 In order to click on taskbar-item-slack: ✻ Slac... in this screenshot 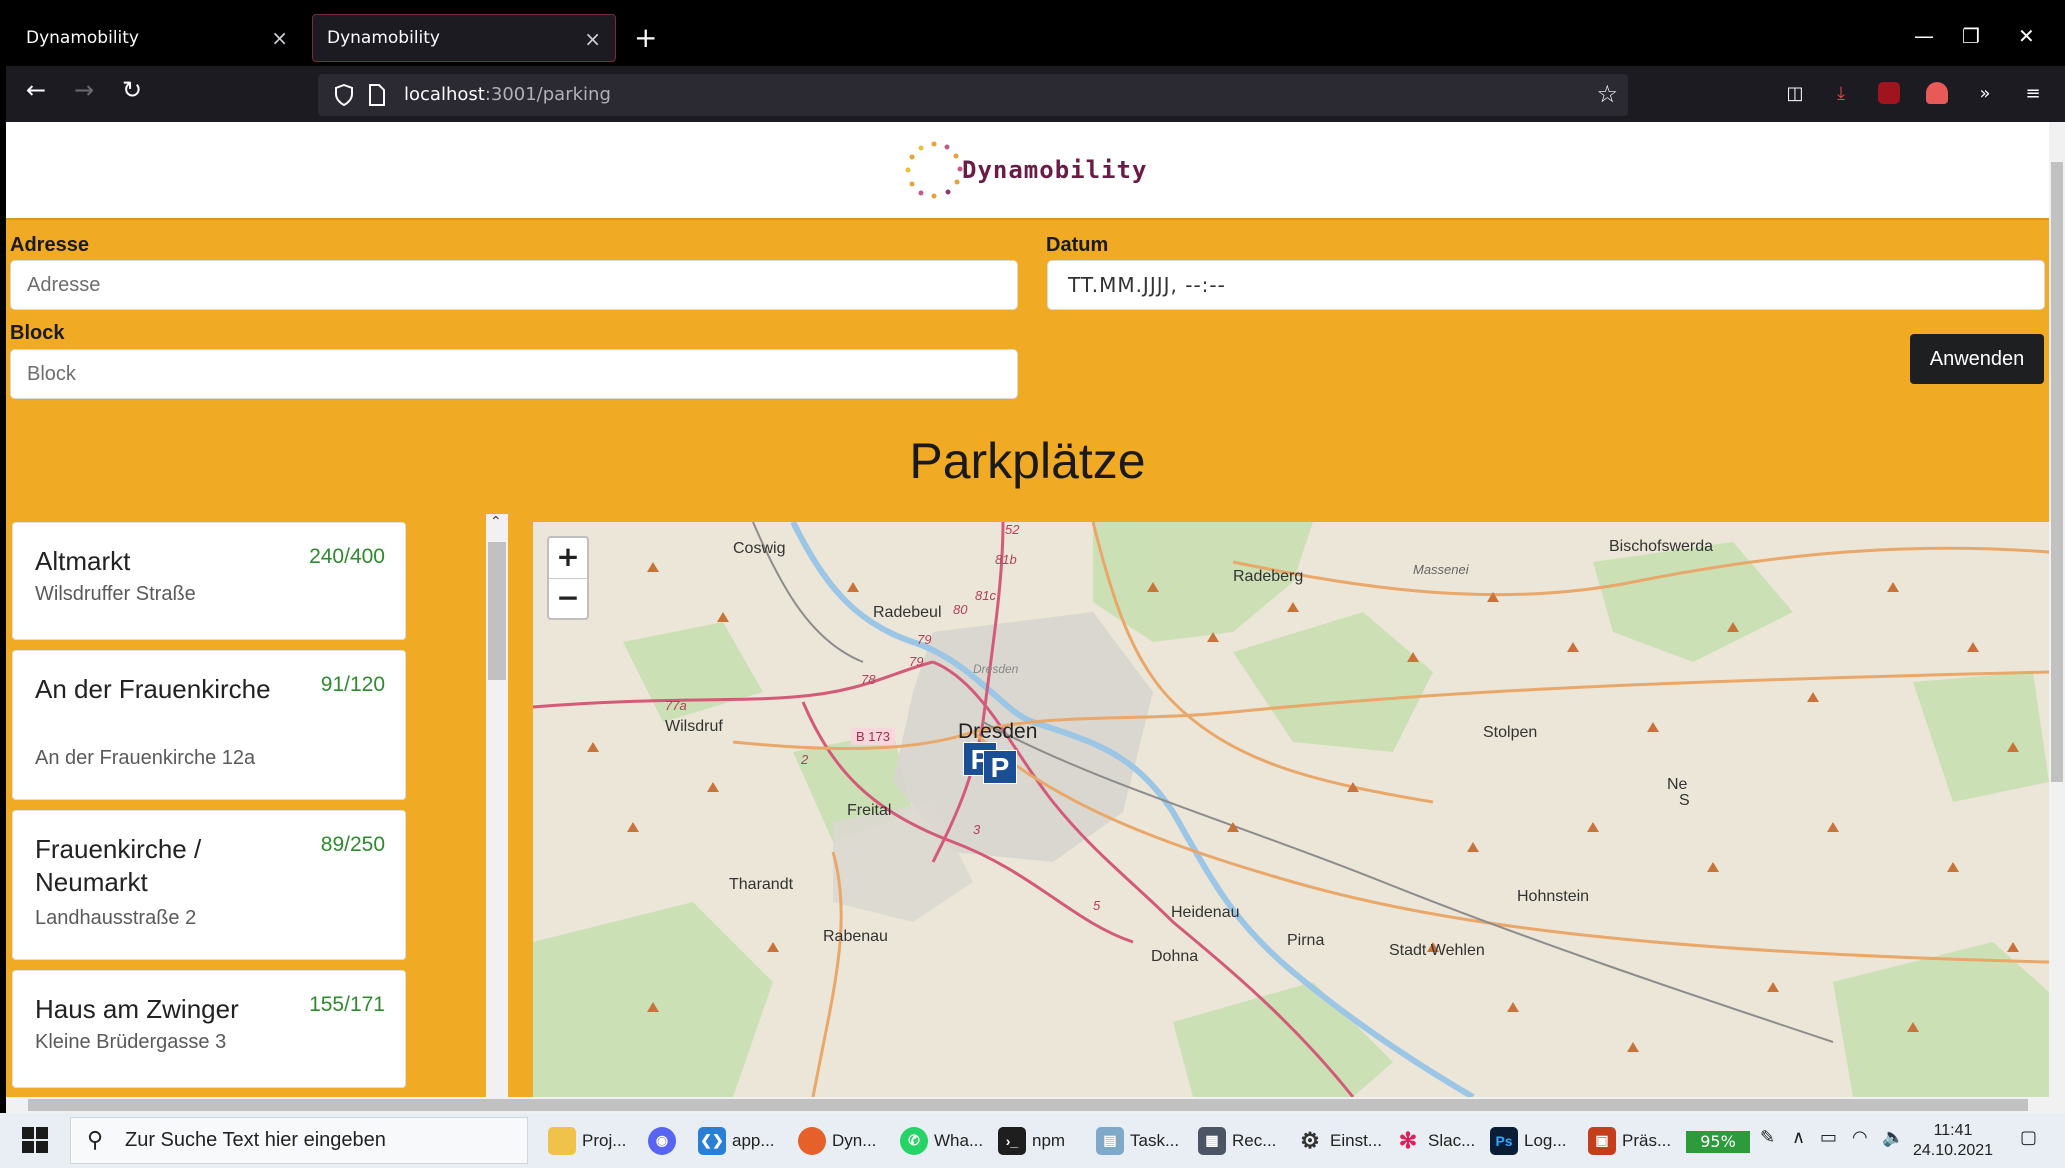, I will do `click(1434, 1140)`.